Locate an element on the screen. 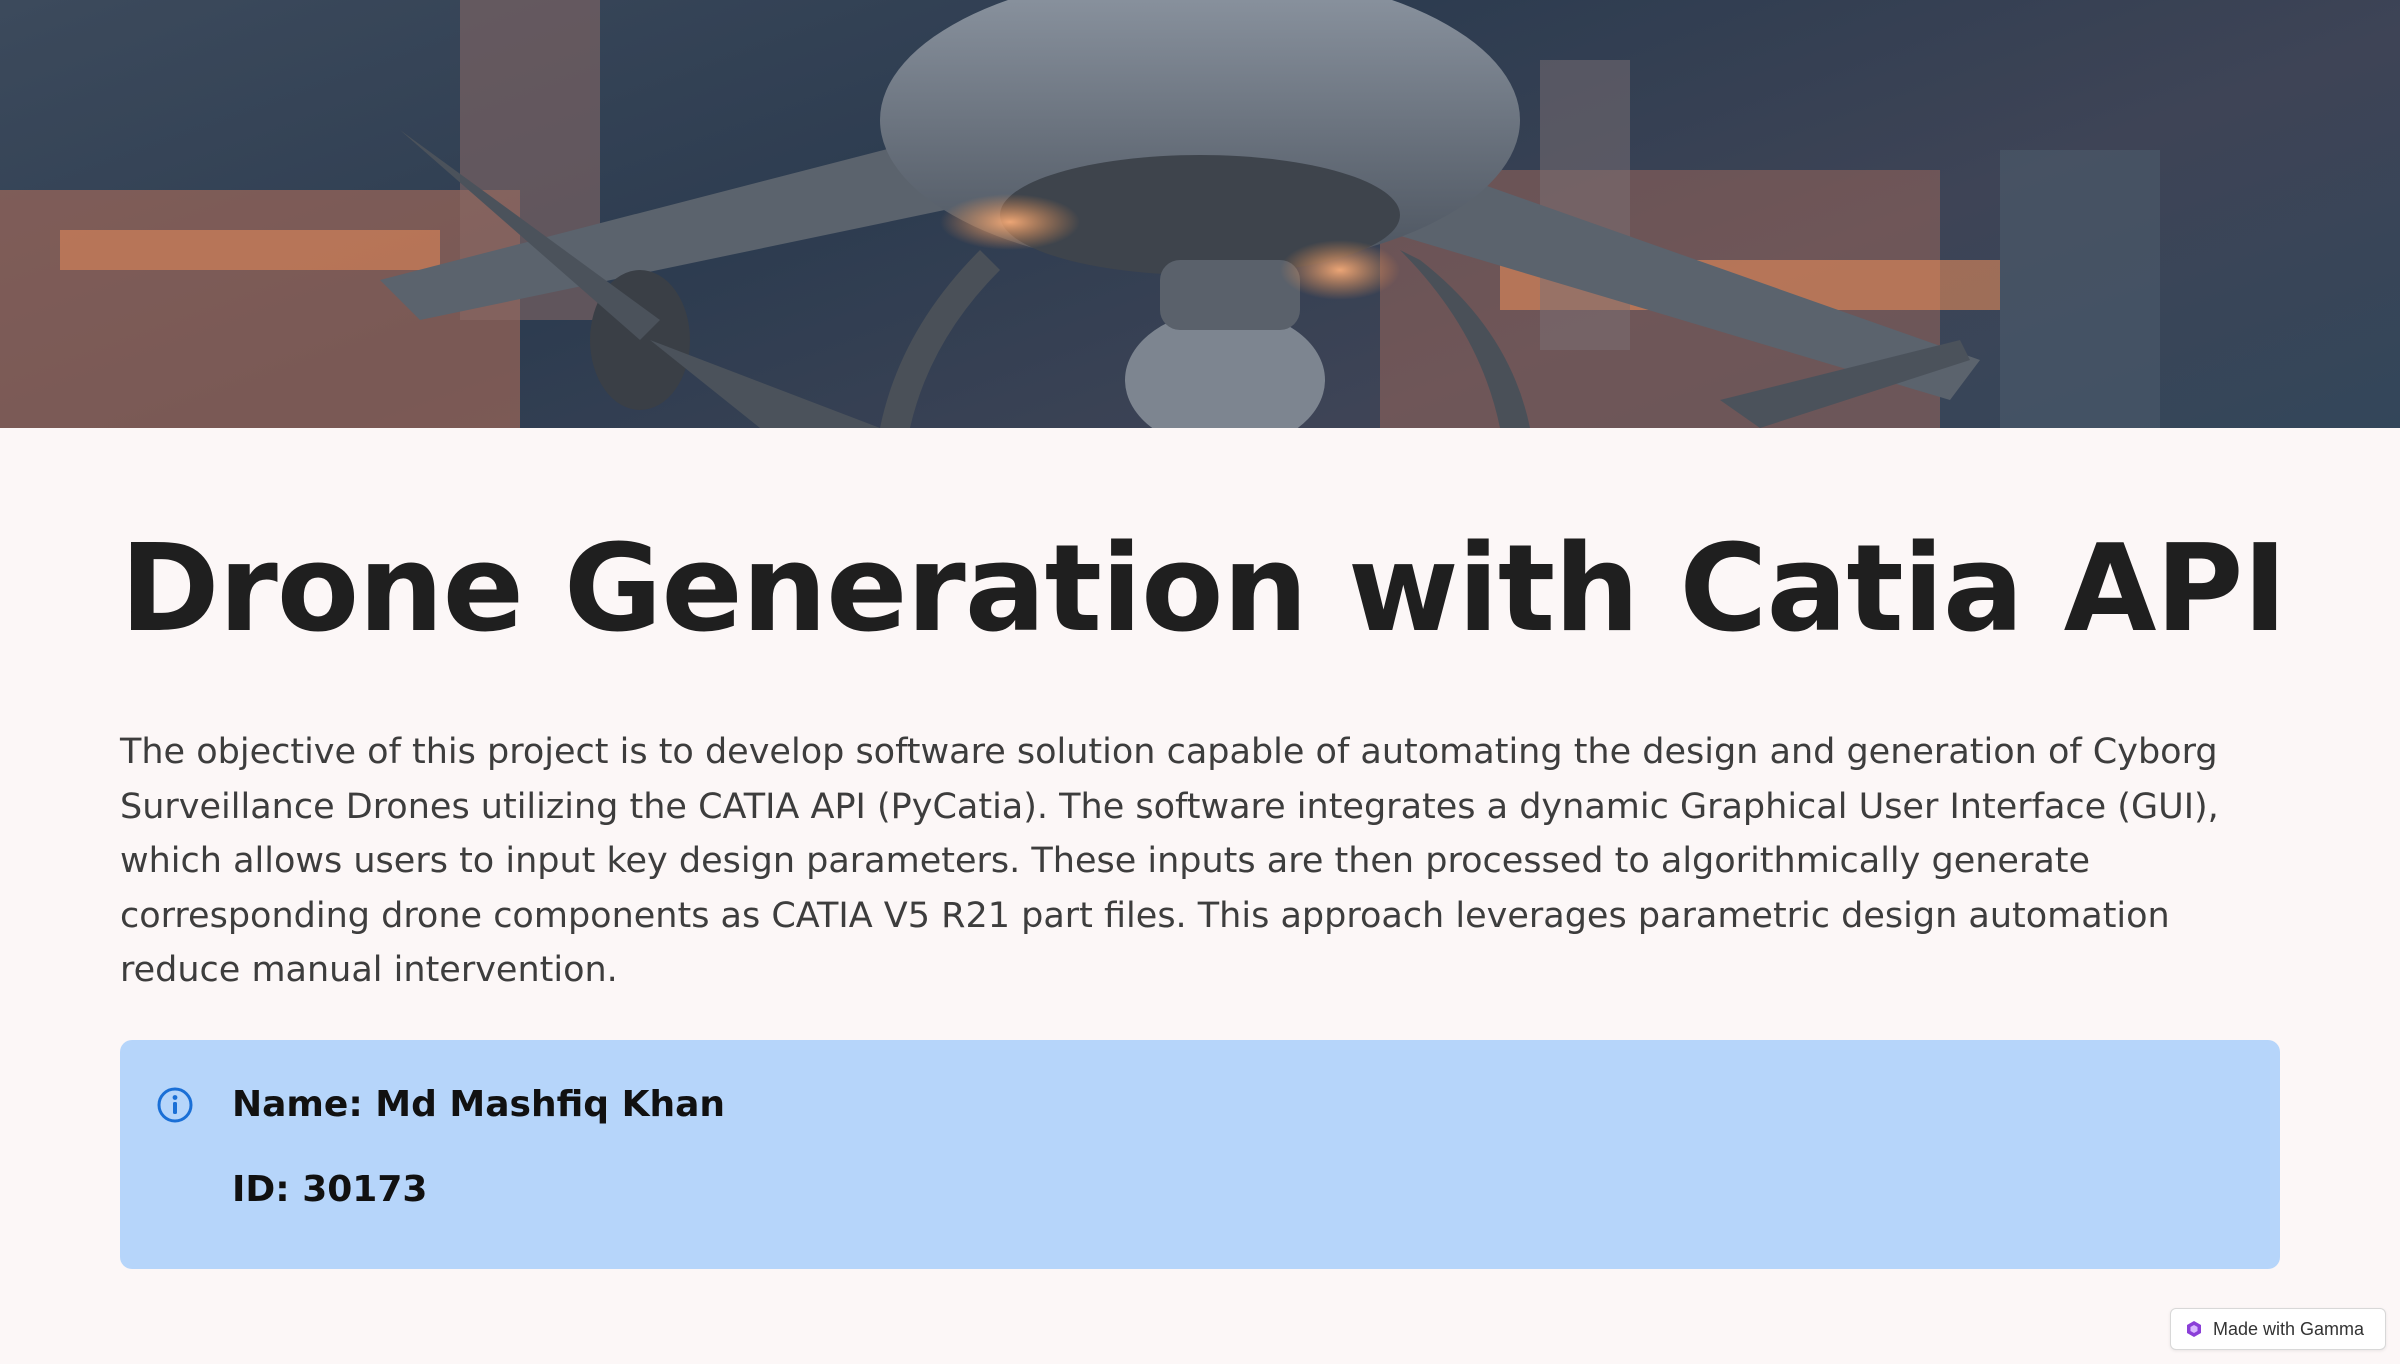 The width and height of the screenshot is (2400, 1364). page-title: Drone Generation with Catia API is located at coordinates (1203, 589).